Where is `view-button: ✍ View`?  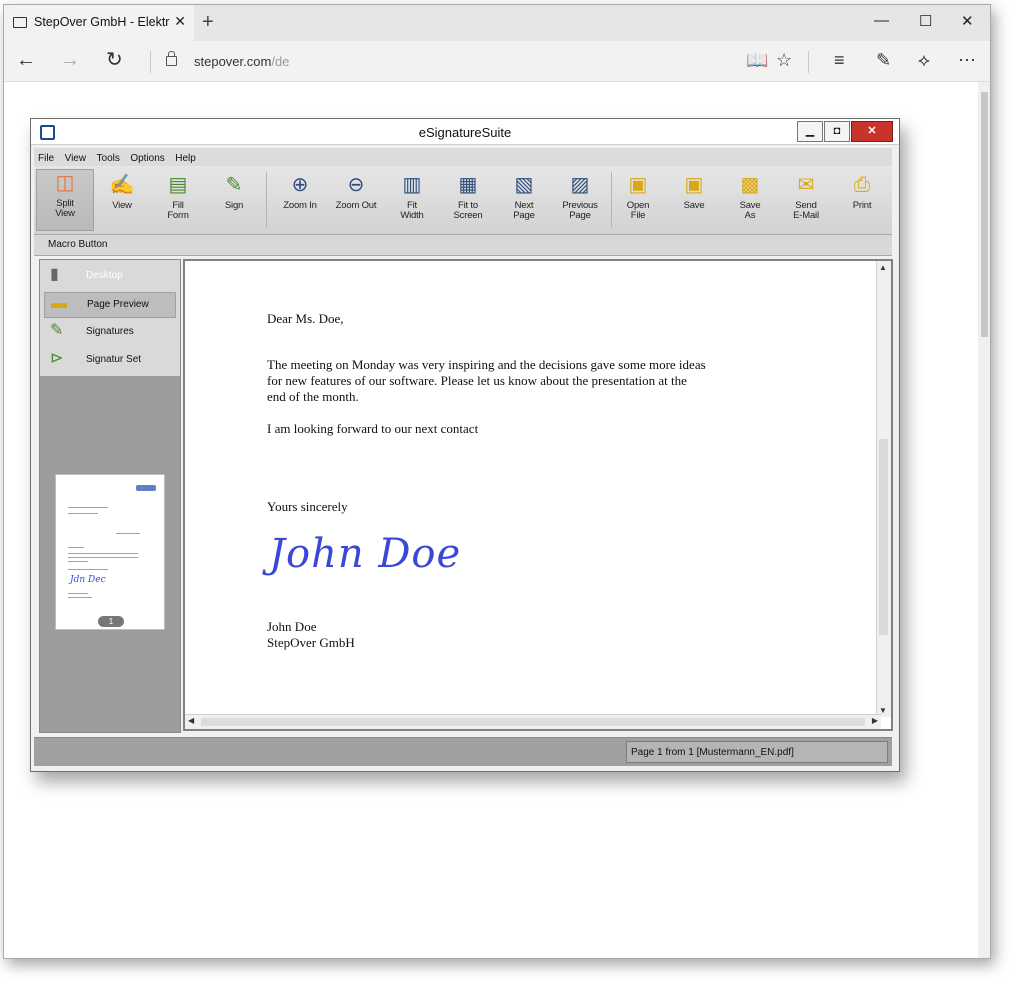 view-button: ✍ View is located at coordinates (122, 201).